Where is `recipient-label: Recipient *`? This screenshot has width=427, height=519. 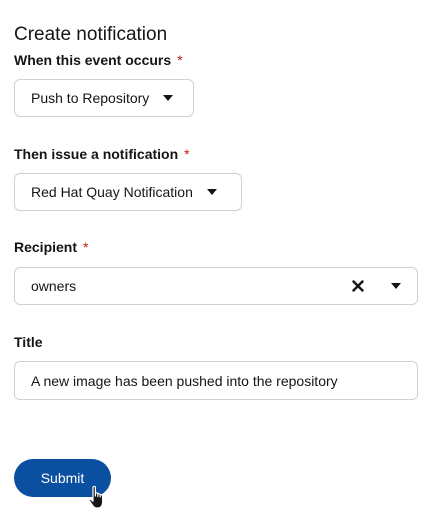
recipient-label: Recipient * is located at coordinates (51, 247).